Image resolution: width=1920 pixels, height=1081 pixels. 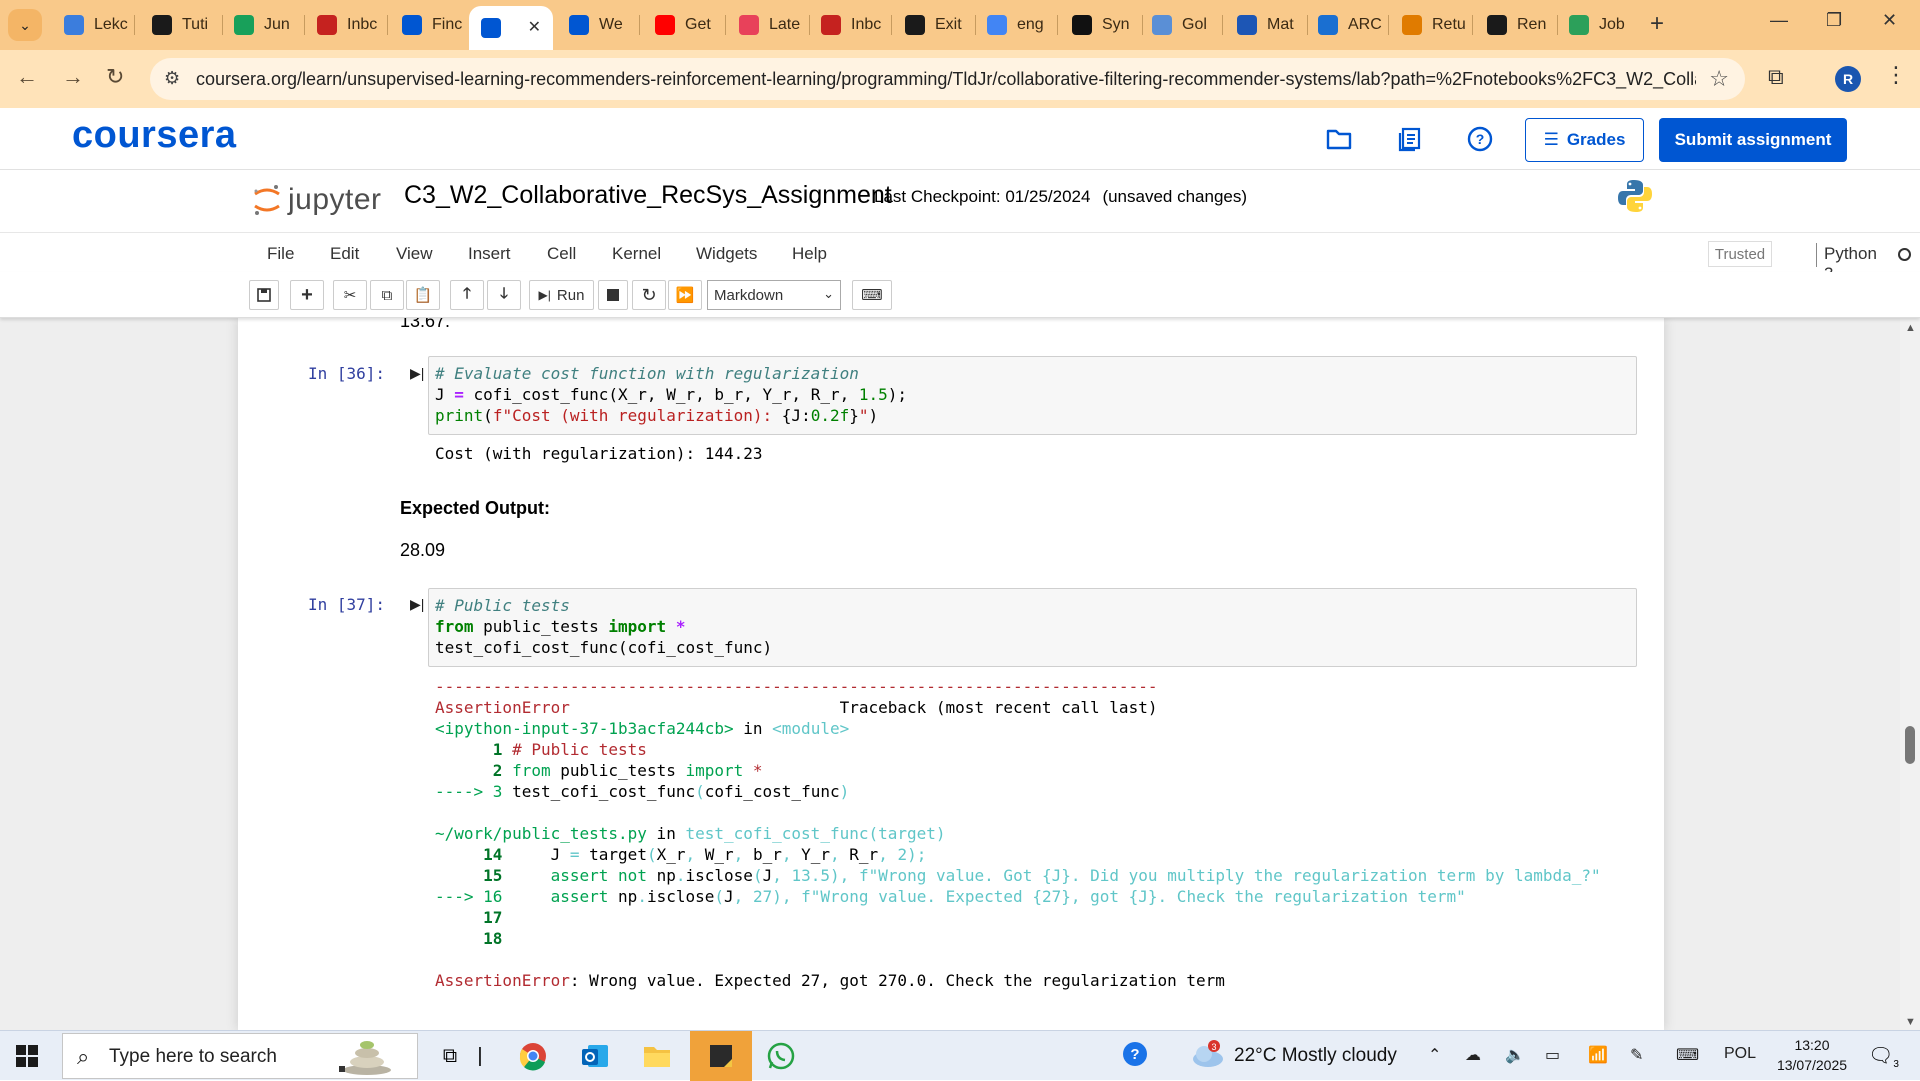 What do you see at coordinates (932, 25) in the screenshot?
I see `browser-tab: Exit` at bounding box center [932, 25].